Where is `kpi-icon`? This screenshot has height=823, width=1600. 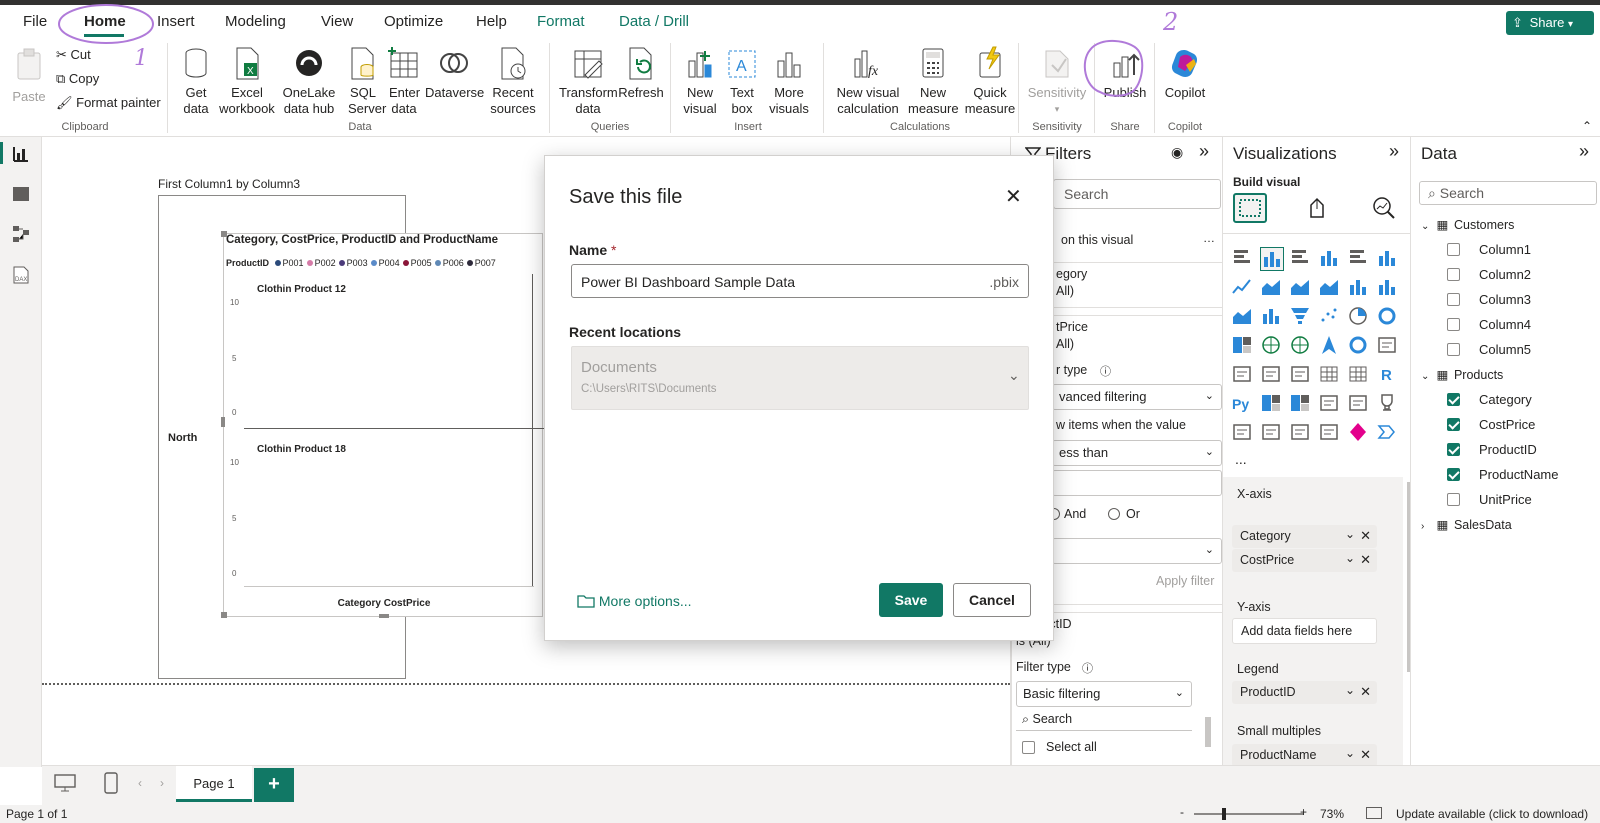 kpi-icon is located at coordinates (1272, 375).